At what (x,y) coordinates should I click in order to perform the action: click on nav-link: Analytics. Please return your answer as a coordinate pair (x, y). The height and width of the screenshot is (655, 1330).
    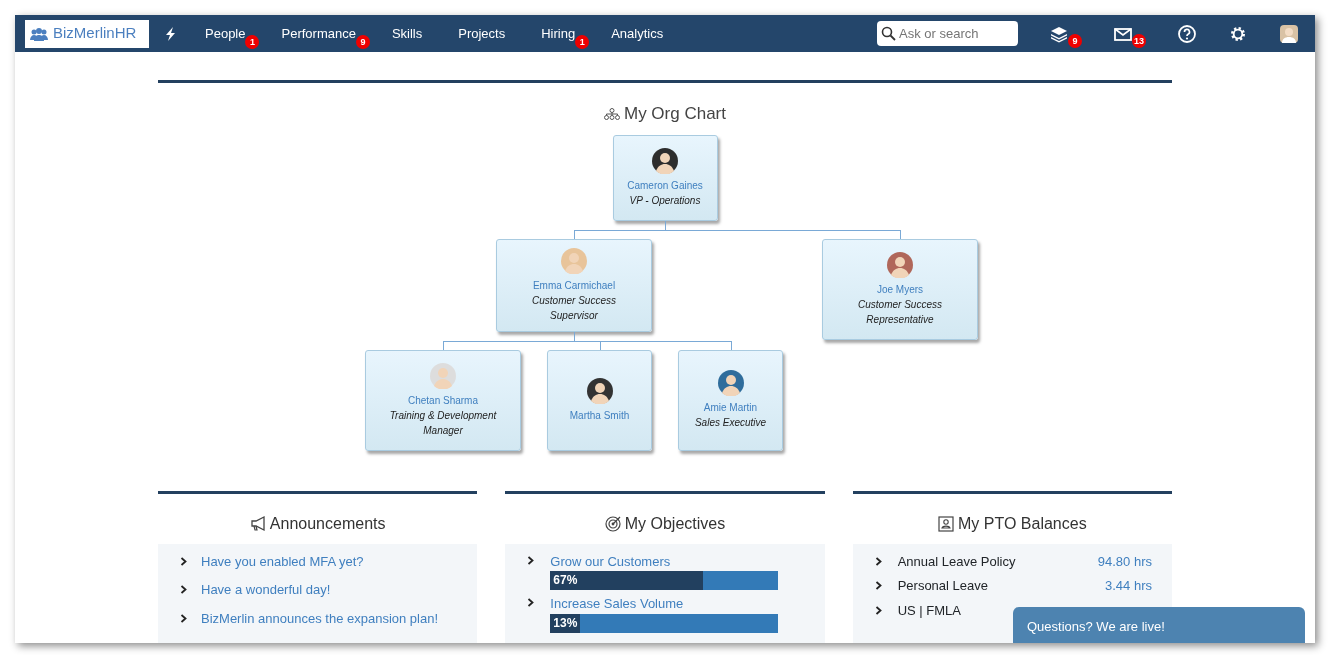
    Looking at the image, I should click on (637, 33).